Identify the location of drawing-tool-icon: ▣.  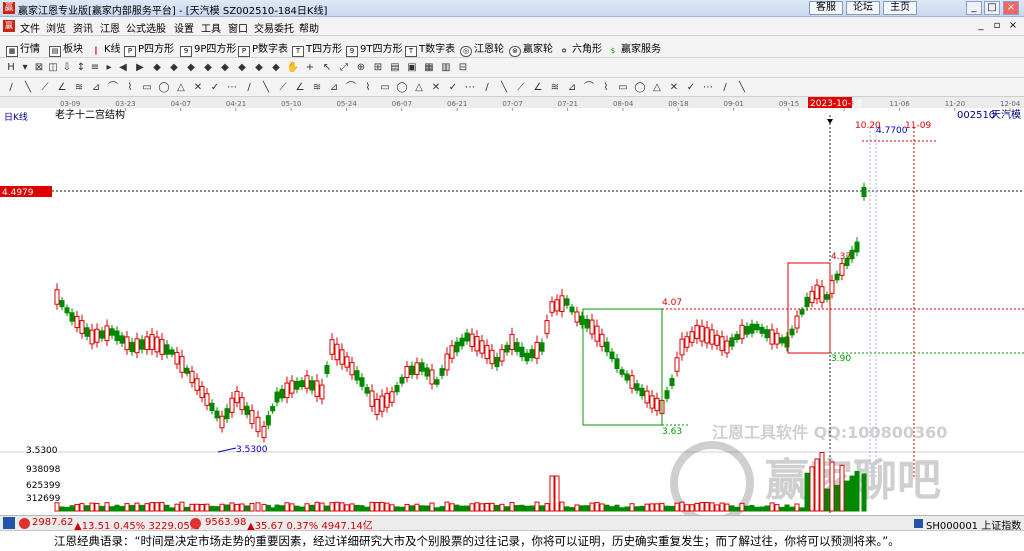
(412, 67).